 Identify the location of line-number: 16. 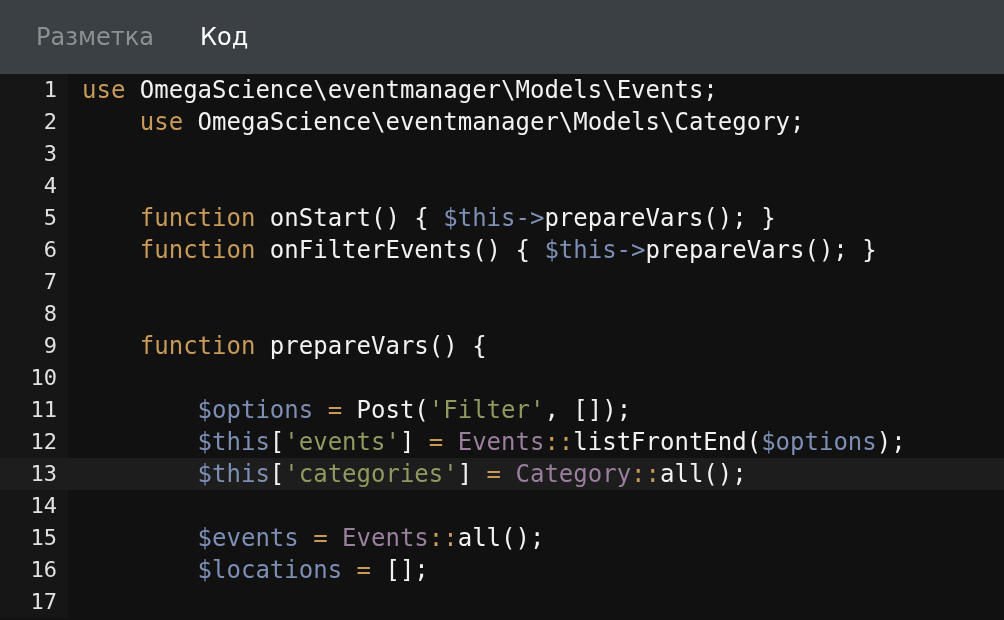
(43, 570).